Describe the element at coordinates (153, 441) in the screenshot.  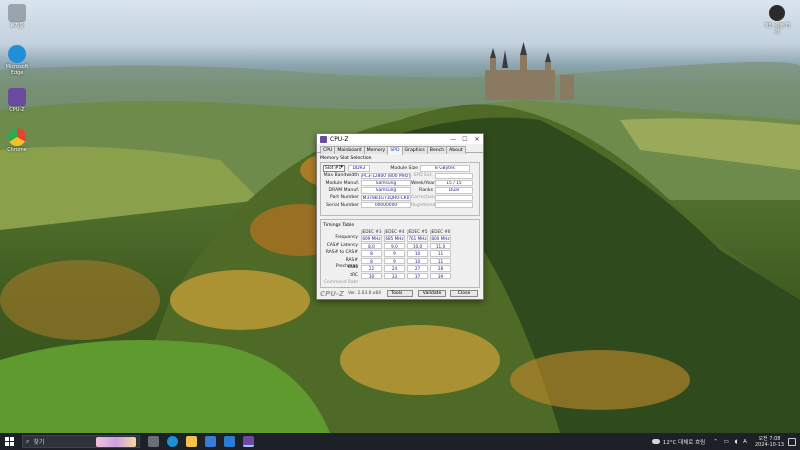
I see `task-view-icon` at that location.